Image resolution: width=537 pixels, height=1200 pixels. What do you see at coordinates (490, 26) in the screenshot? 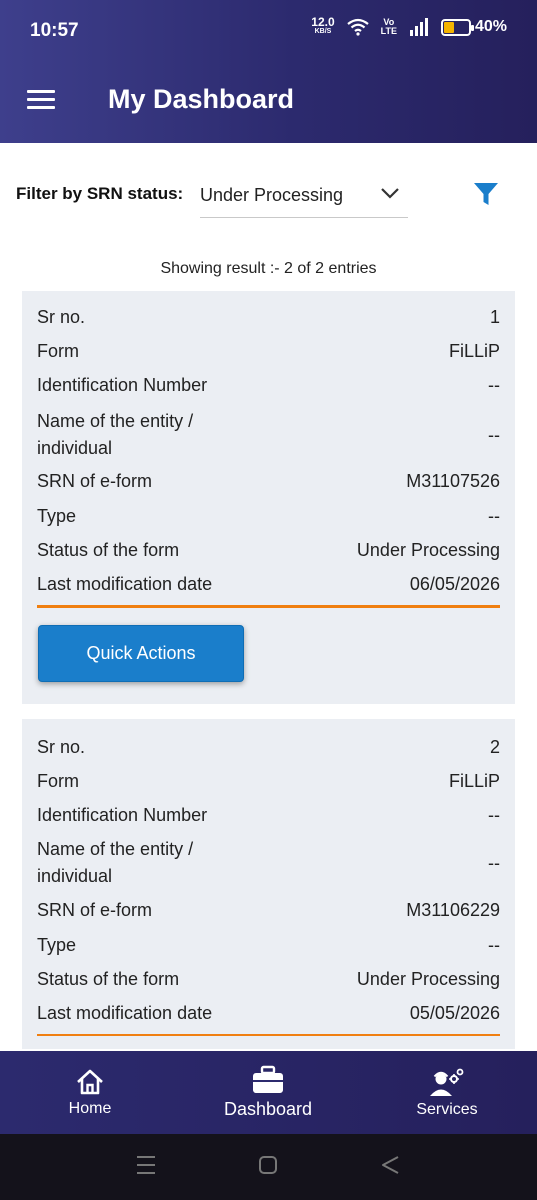
I see `battery-percent: 40%` at bounding box center [490, 26].